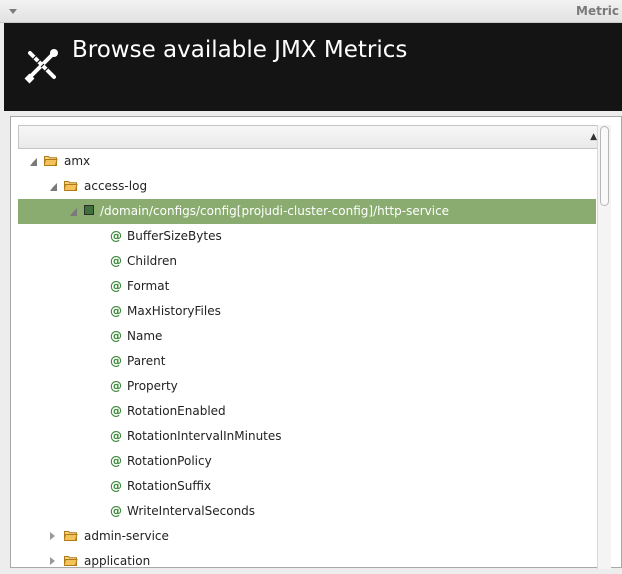 Image resolution: width=622 pixels, height=574 pixels. I want to click on tree-column-header: ▲, so click(312, 137).